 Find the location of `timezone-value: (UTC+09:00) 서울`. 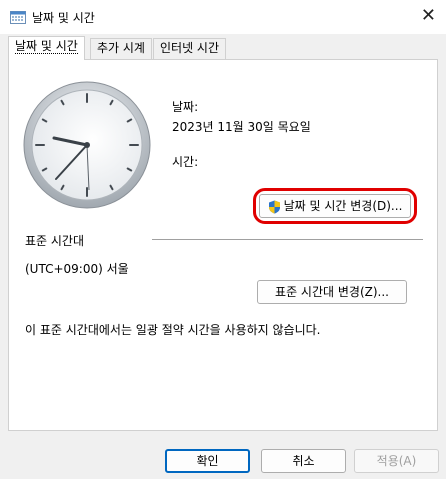

timezone-value: (UTC+09:00) 서울 is located at coordinates (77, 269).